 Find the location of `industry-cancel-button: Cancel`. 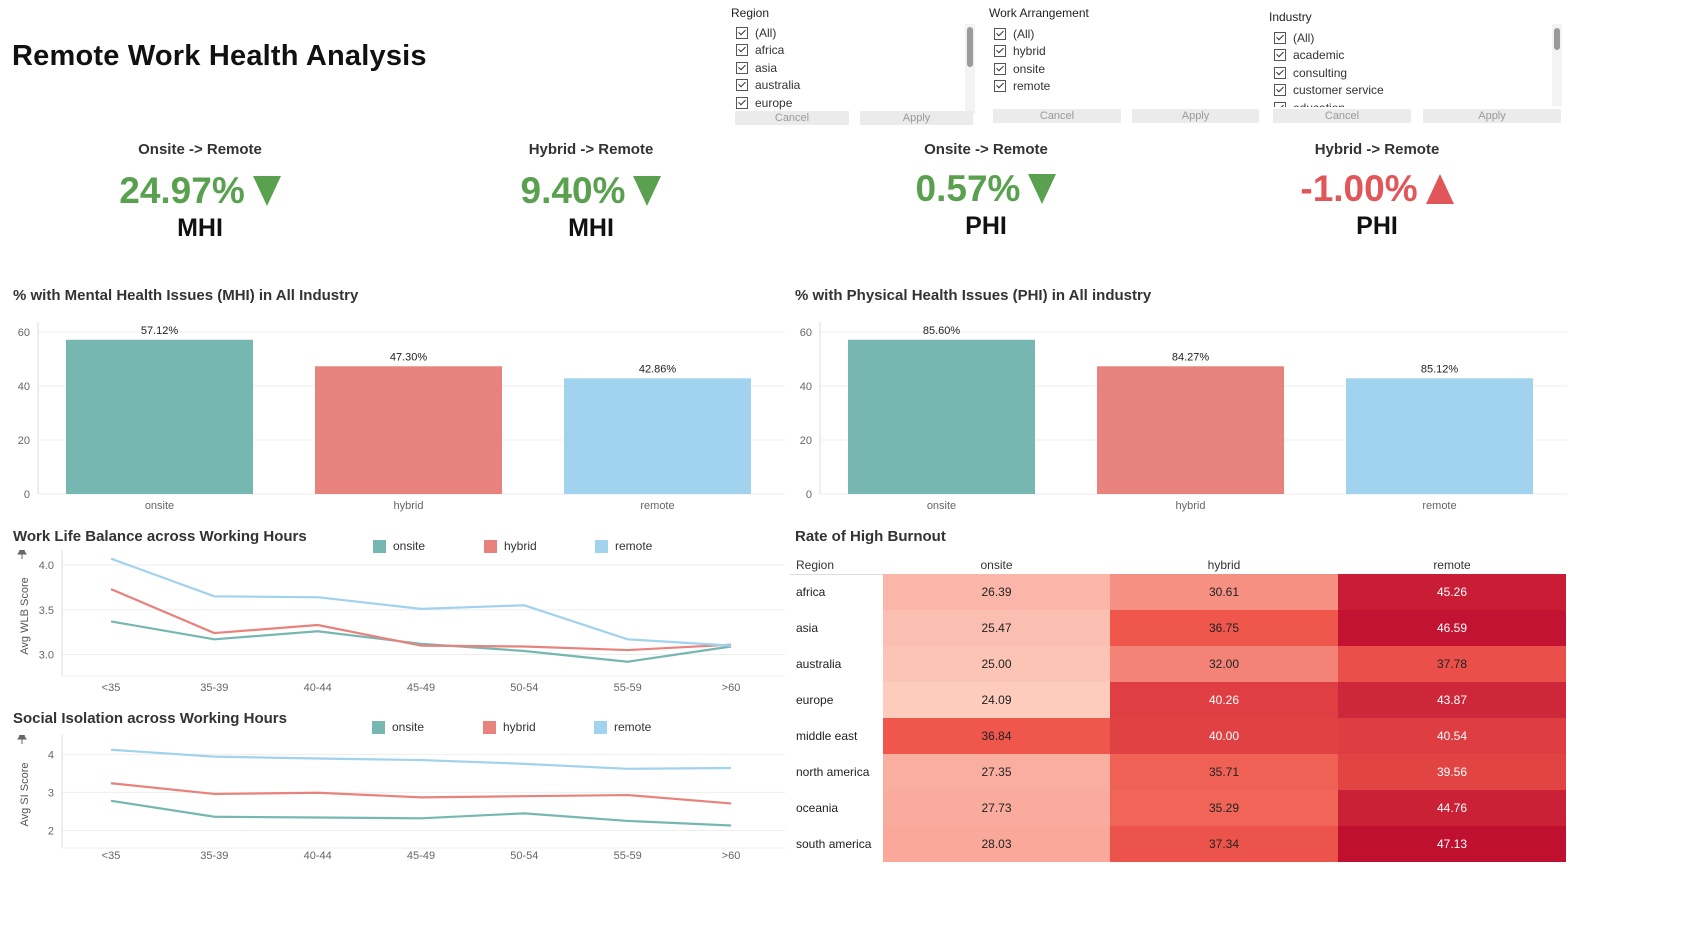

industry-cancel-button: Cancel is located at coordinates (1342, 116).